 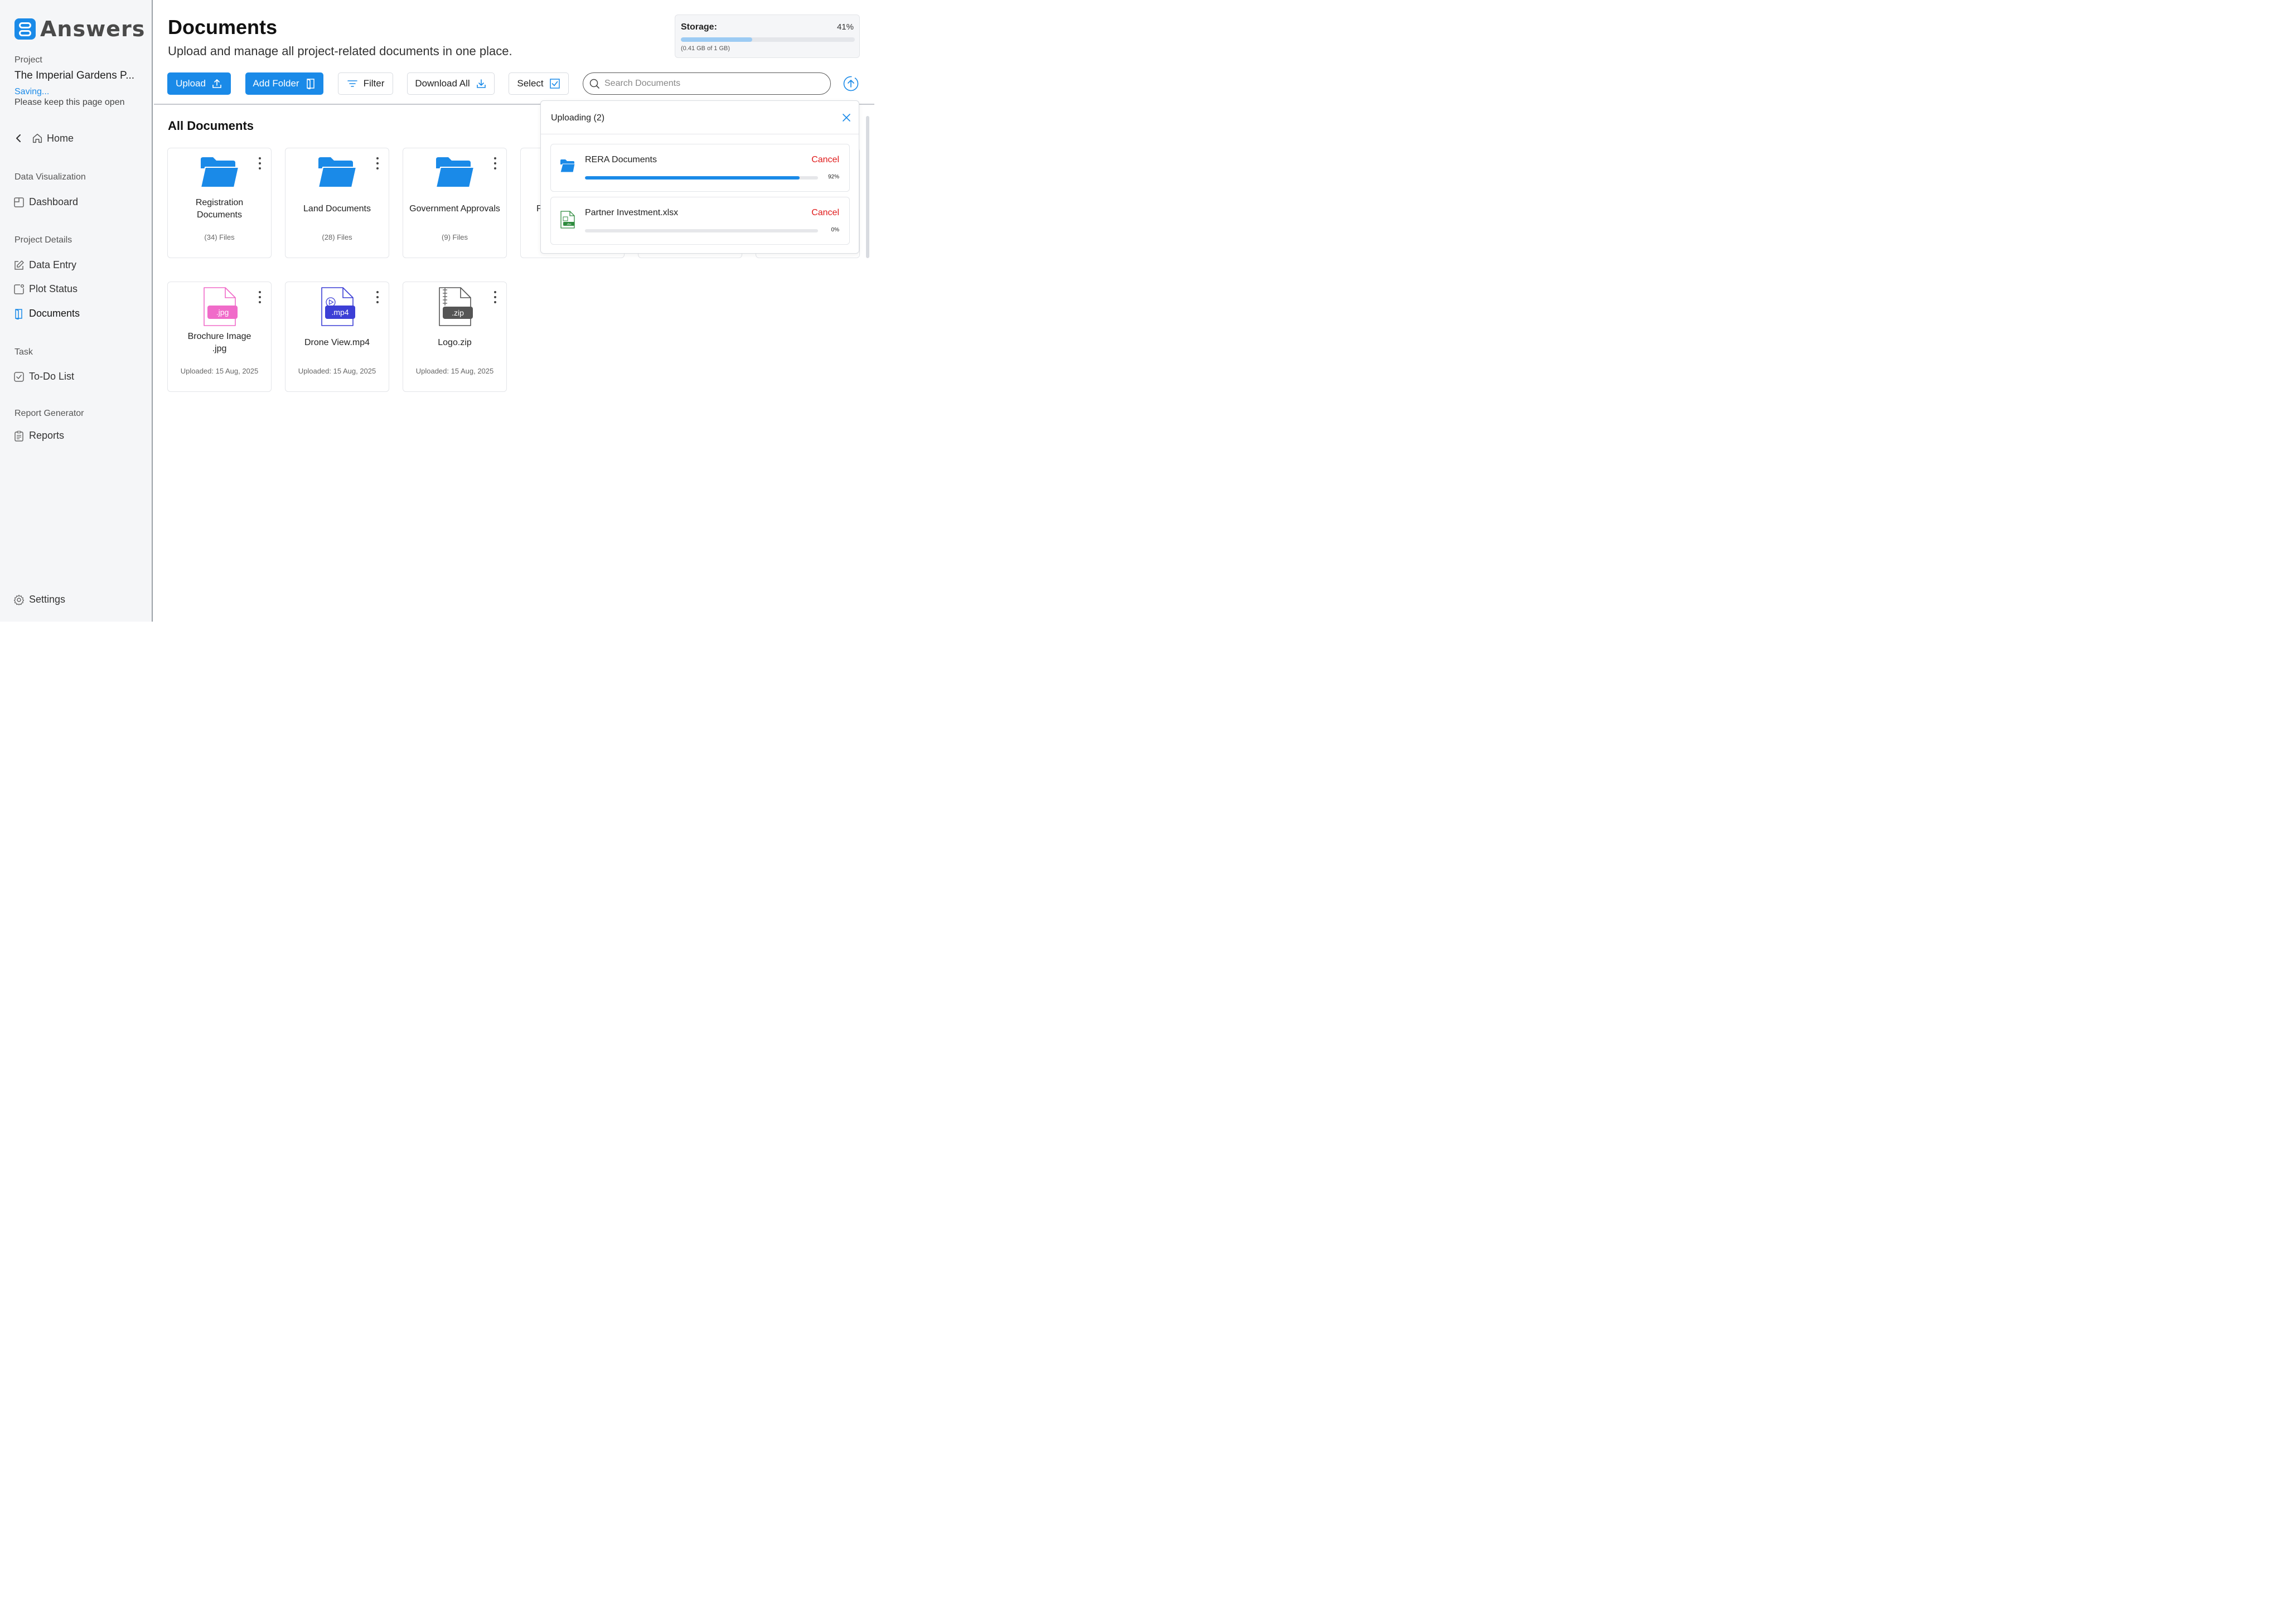 What do you see at coordinates (442, 83) in the screenshot?
I see `download-all-button-label: Download All` at bounding box center [442, 83].